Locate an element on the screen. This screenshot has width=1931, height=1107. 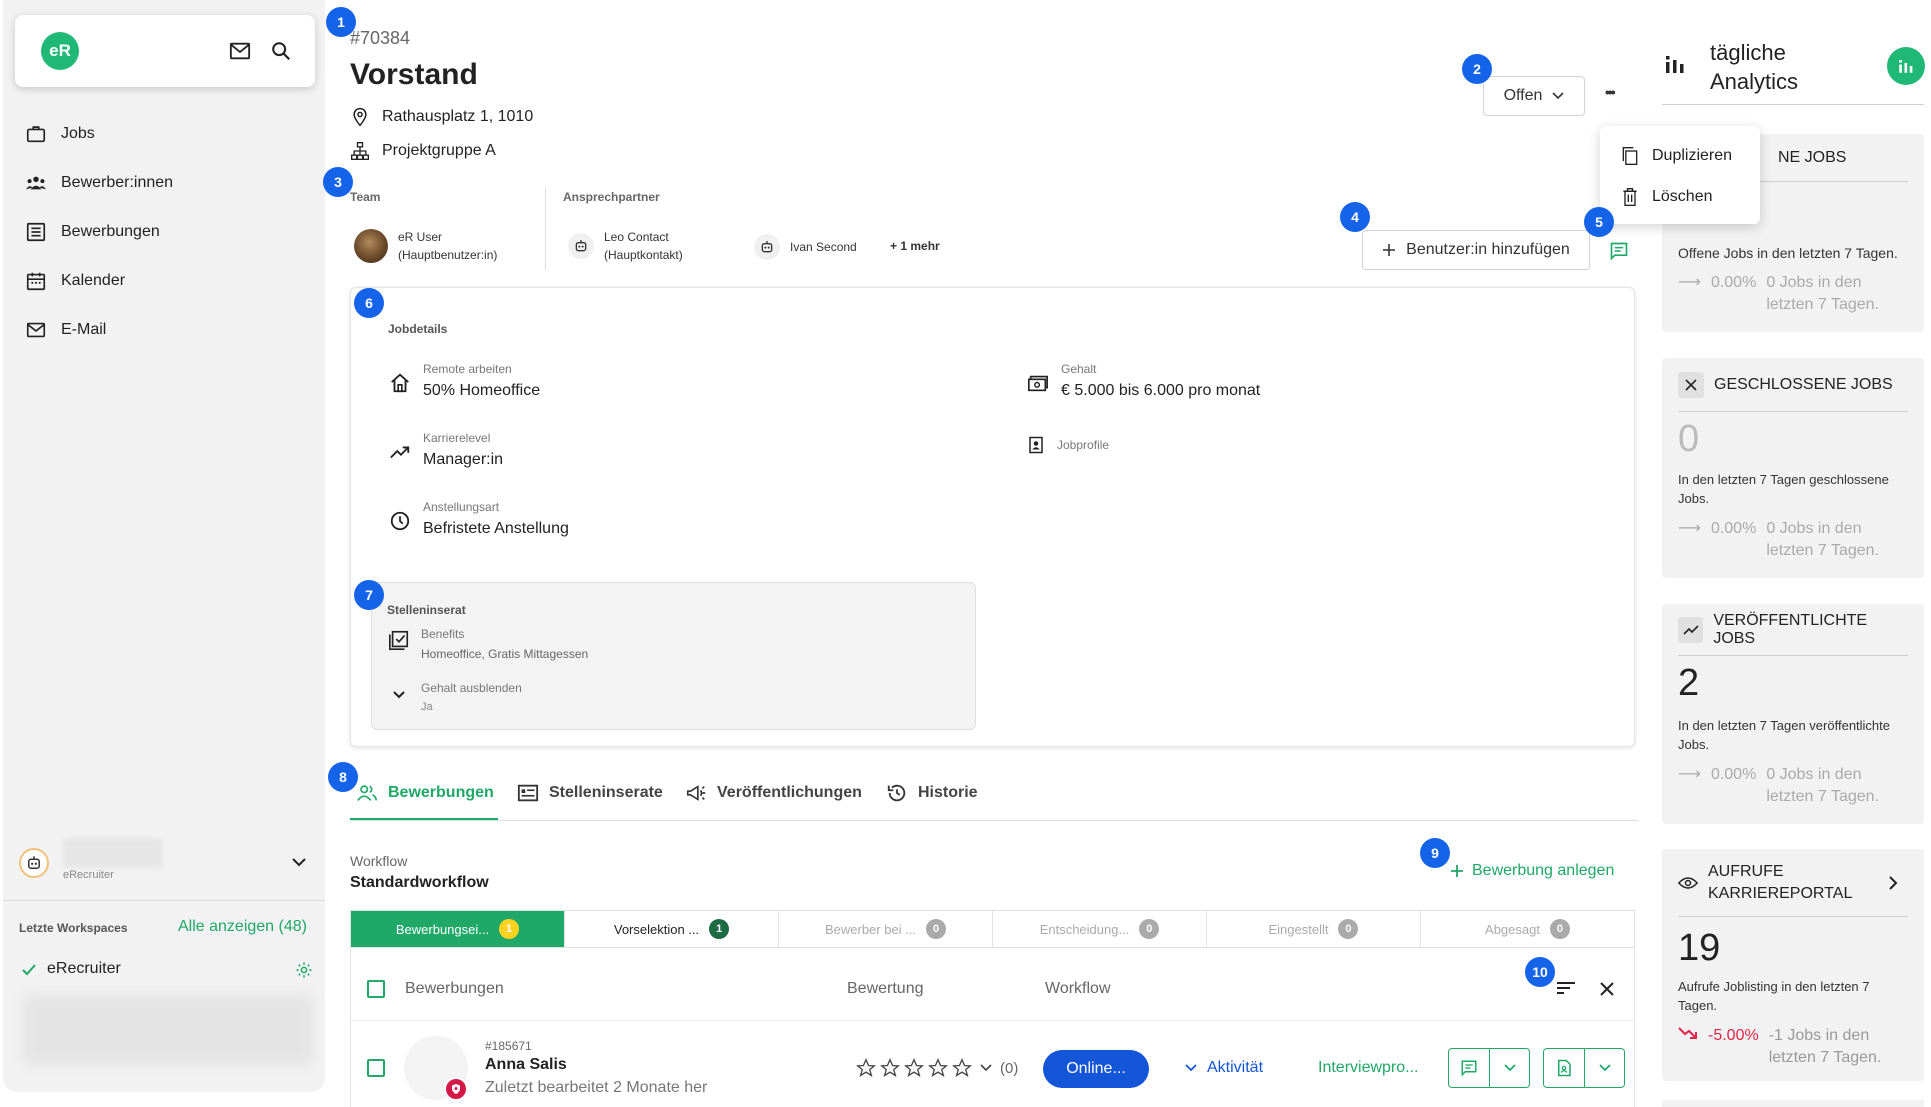
card-header: GESCHLOSSENE JOBS is located at coordinates (1793, 385).